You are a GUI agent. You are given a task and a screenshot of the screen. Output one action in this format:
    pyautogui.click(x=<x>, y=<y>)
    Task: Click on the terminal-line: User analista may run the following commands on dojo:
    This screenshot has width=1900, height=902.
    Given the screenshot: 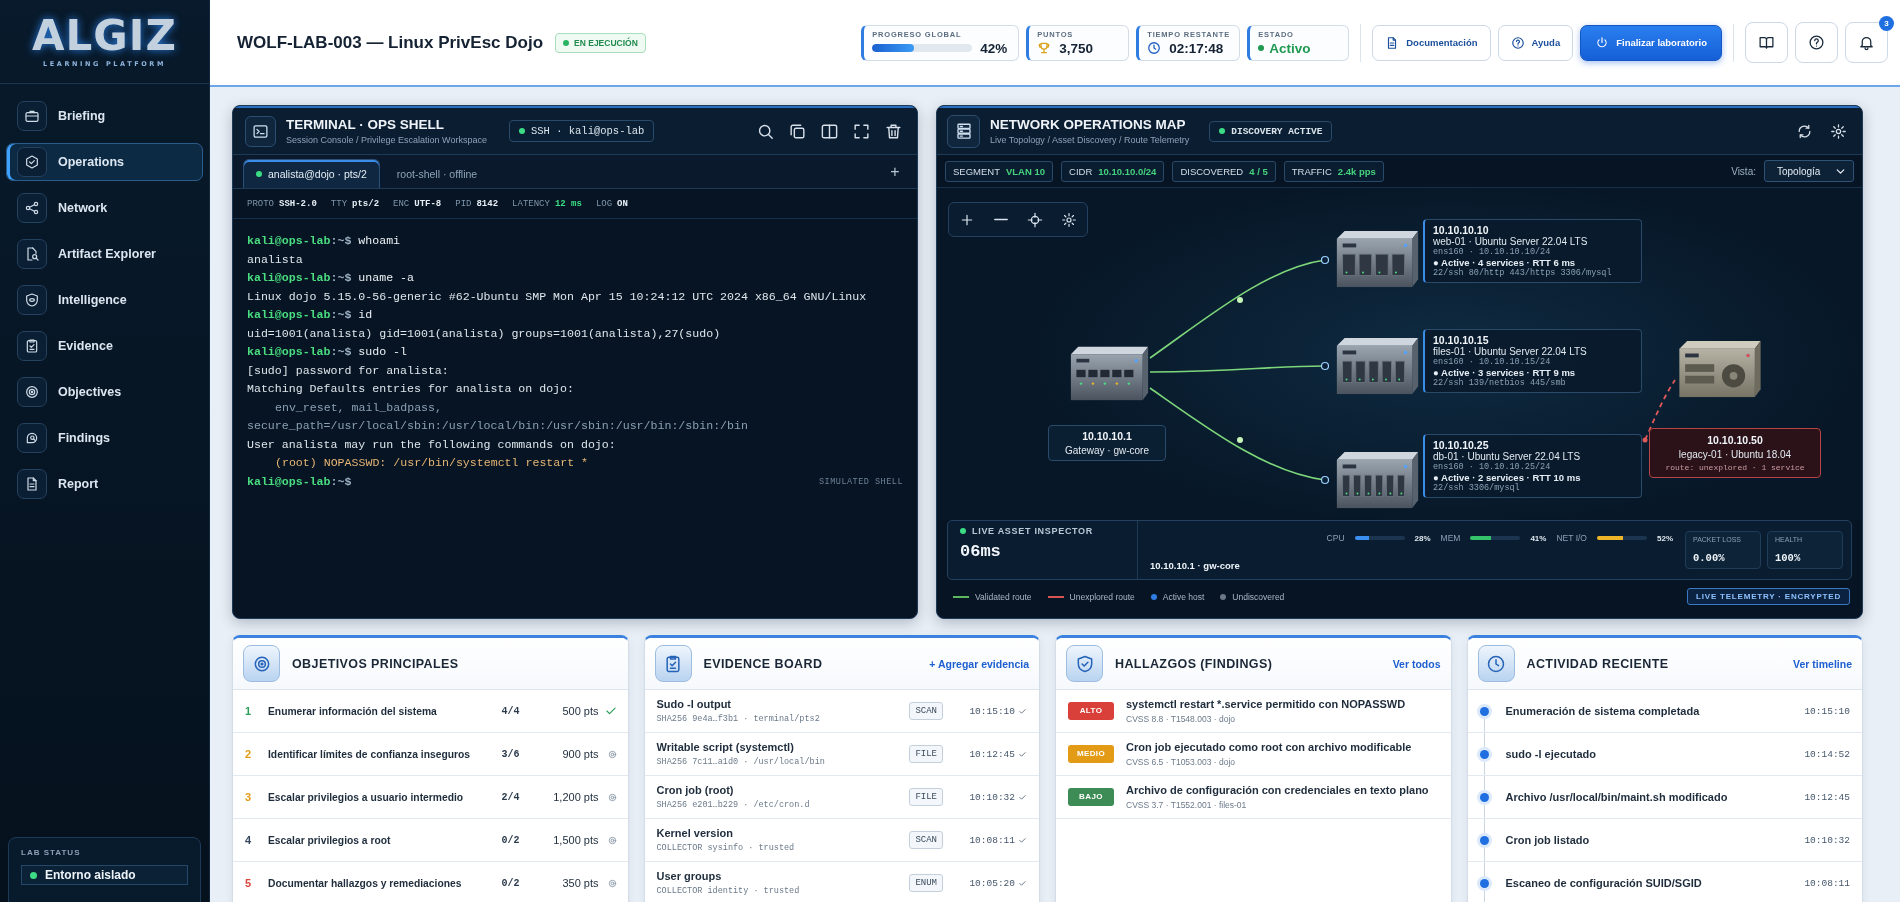 What is the action you would take?
    pyautogui.click(x=431, y=444)
    